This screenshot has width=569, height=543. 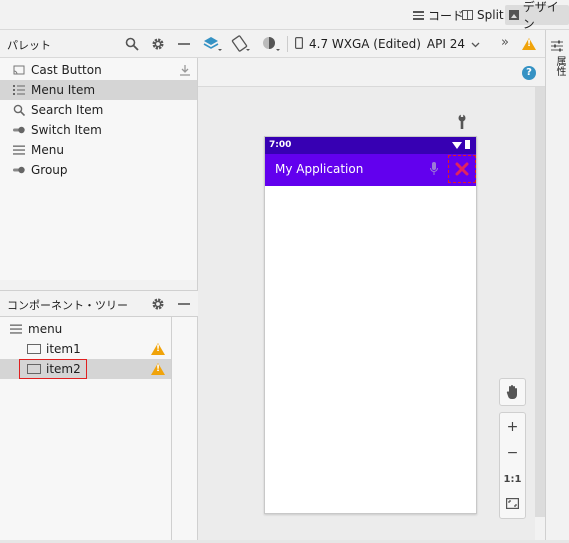 I want to click on component-tree-header: コンポーネント・ツリー, so click(x=99, y=303).